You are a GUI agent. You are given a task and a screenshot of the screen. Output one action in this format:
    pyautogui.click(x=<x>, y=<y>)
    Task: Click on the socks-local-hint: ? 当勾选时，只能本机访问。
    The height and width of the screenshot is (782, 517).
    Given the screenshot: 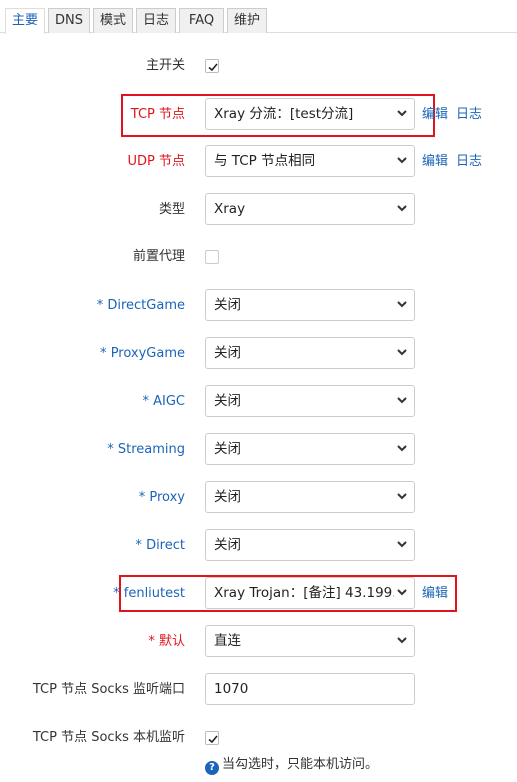 What is the action you would take?
    pyautogui.click(x=292, y=765)
    